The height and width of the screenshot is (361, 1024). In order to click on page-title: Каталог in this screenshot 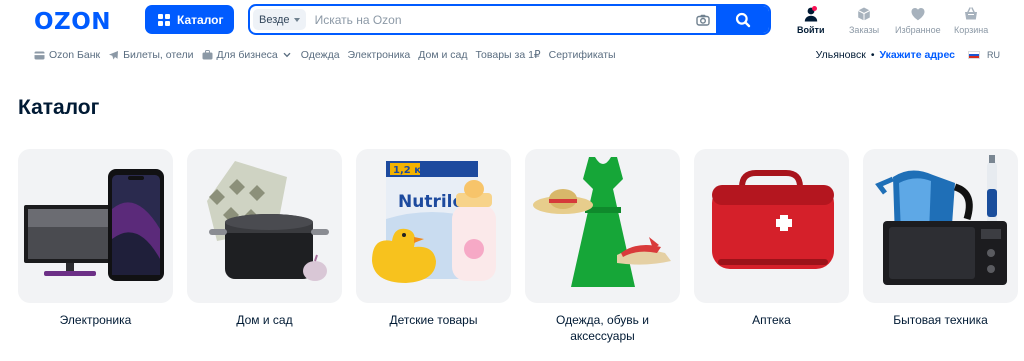, I will do `click(59, 107)`.